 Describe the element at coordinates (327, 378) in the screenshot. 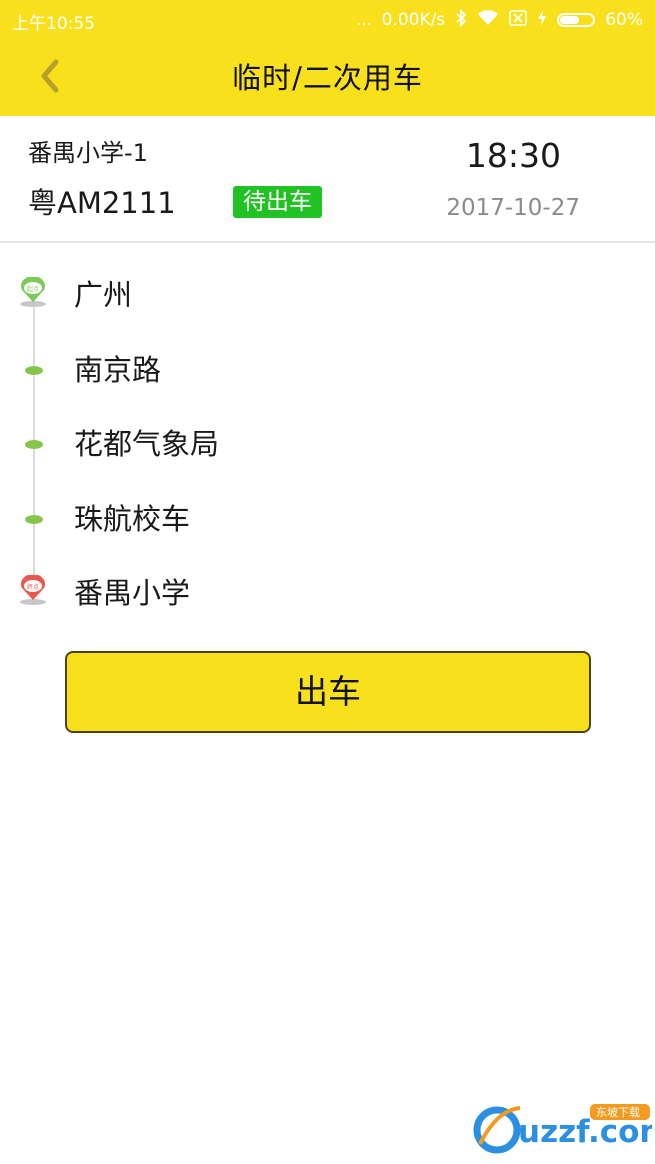

I see `stop-via: 南京路` at that location.